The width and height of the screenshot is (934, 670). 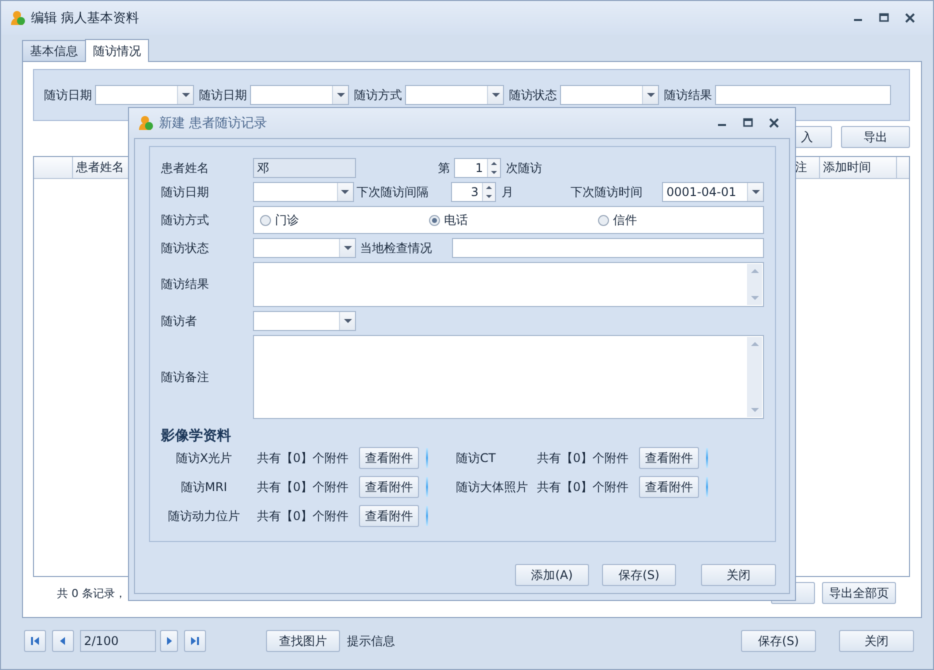 What do you see at coordinates (639, 575) in the screenshot?
I see `dialog-button: 保存(S)` at bounding box center [639, 575].